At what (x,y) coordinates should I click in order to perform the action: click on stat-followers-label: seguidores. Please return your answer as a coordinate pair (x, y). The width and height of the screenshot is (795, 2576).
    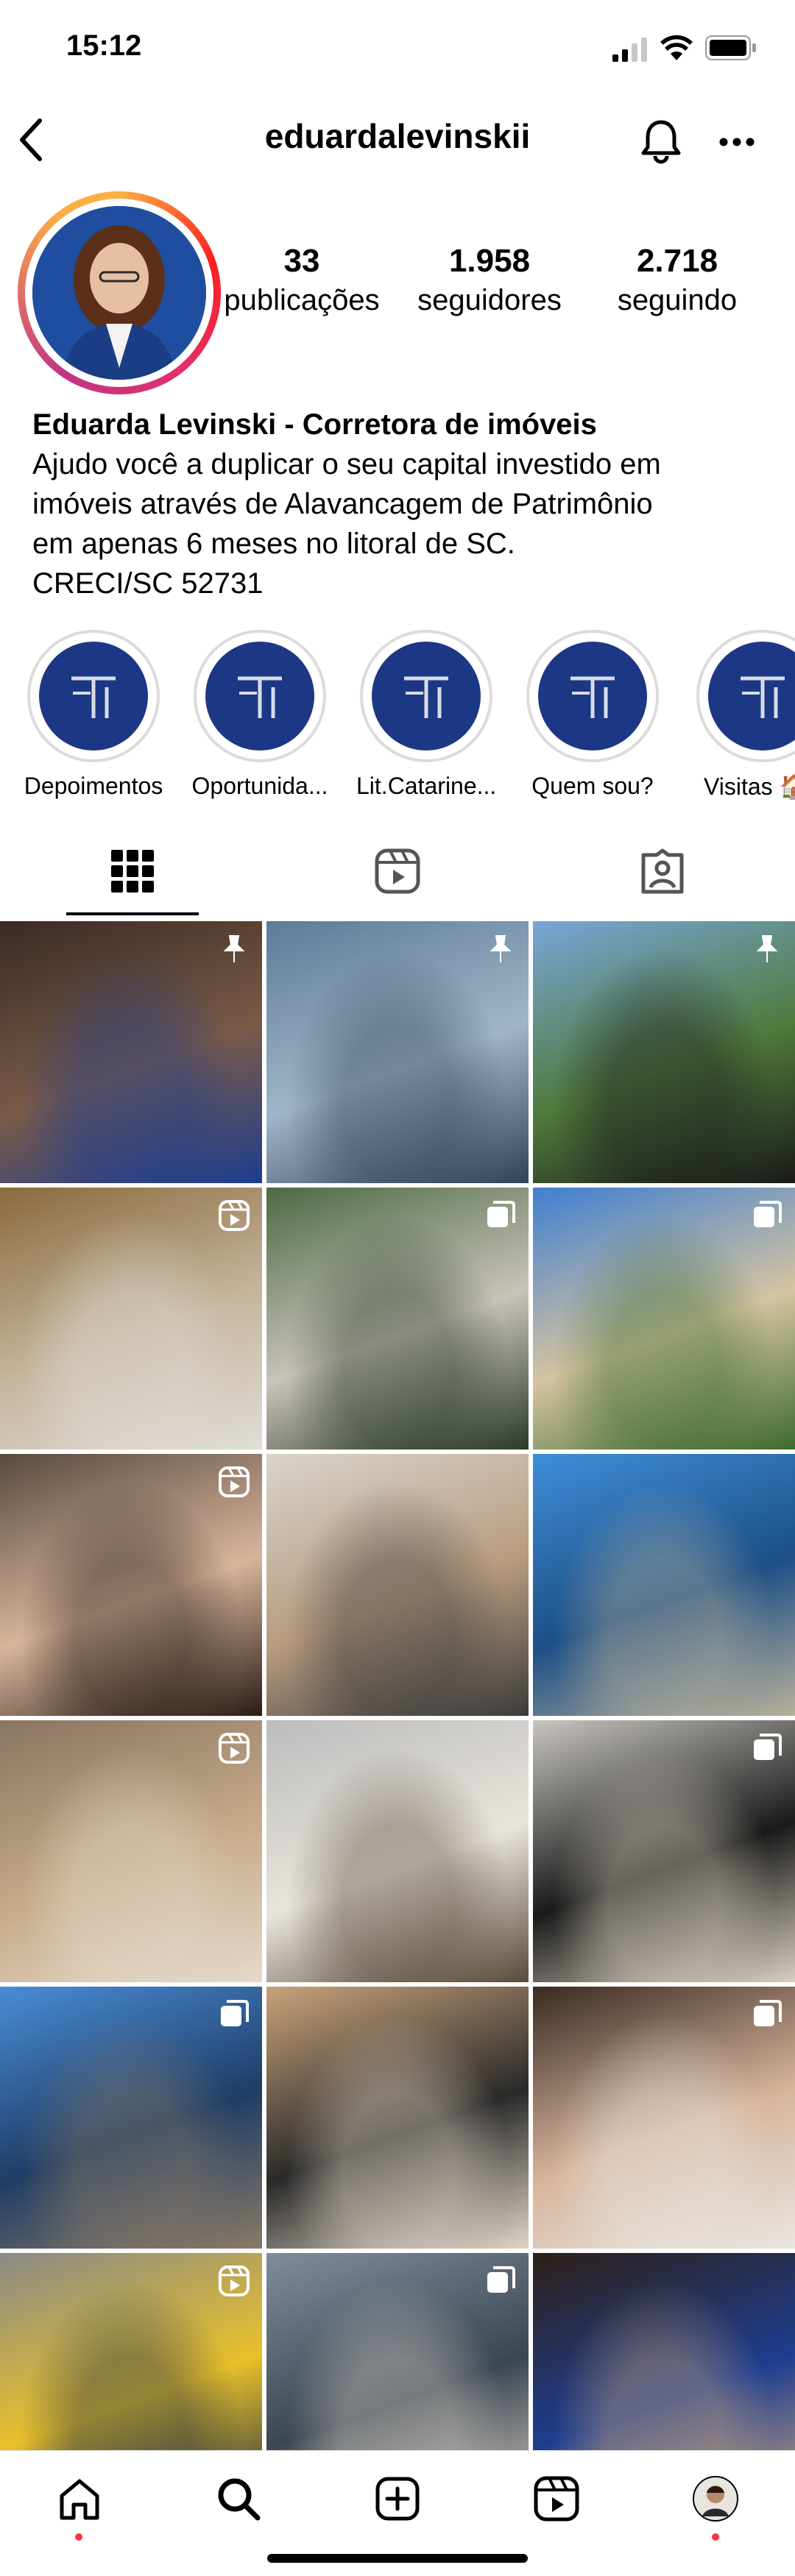
    Looking at the image, I should click on (489, 300).